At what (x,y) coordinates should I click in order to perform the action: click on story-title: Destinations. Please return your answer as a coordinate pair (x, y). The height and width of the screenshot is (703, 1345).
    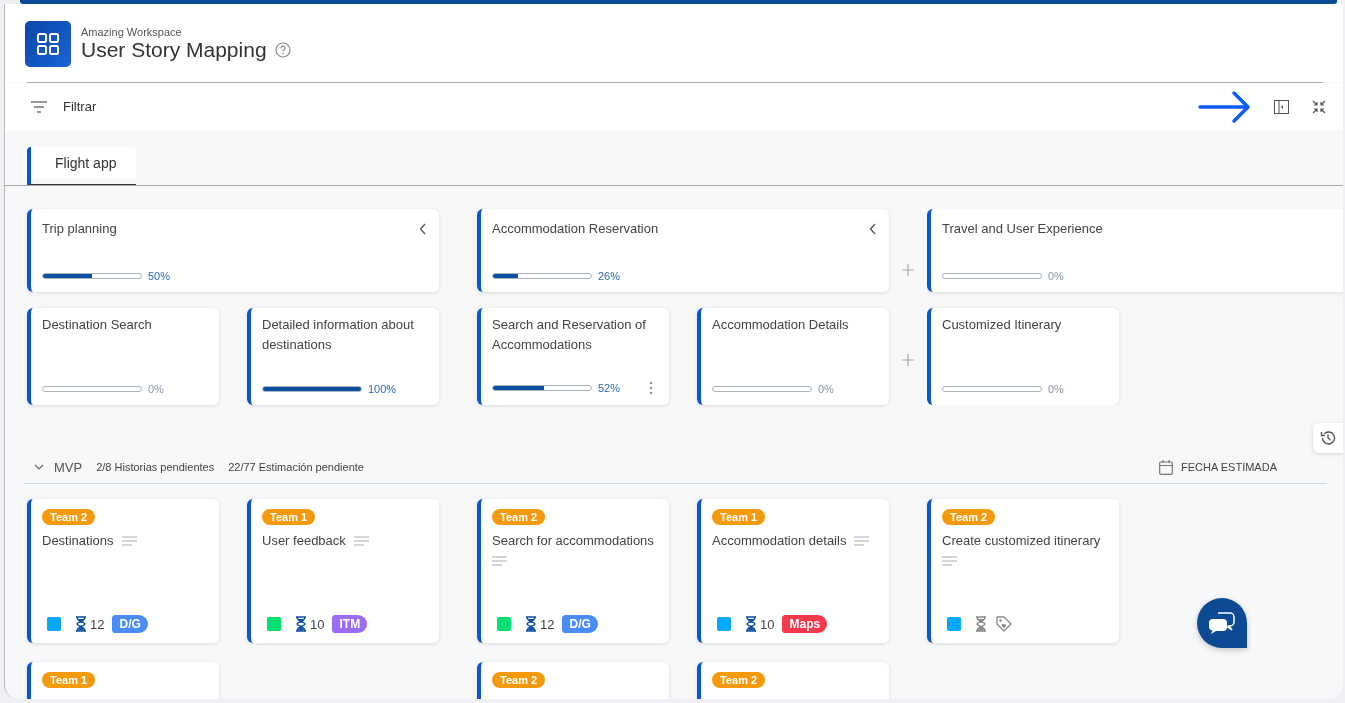
    Looking at the image, I should click on (78, 541).